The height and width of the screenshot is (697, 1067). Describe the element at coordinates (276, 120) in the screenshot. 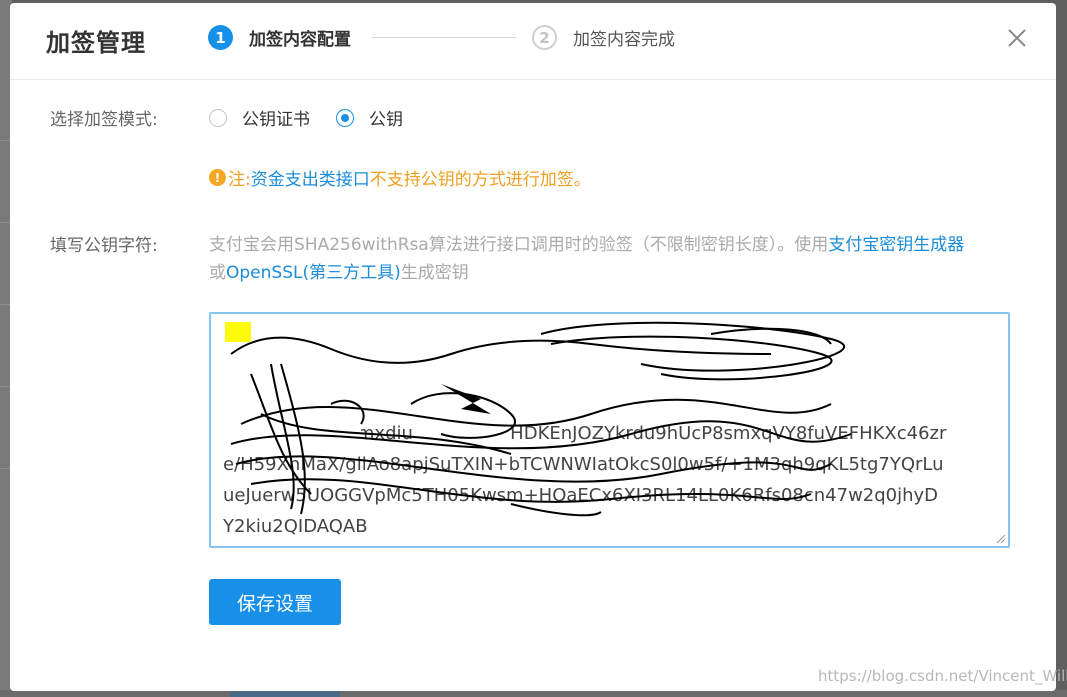

I see `radio-label: 公钥证书` at that location.